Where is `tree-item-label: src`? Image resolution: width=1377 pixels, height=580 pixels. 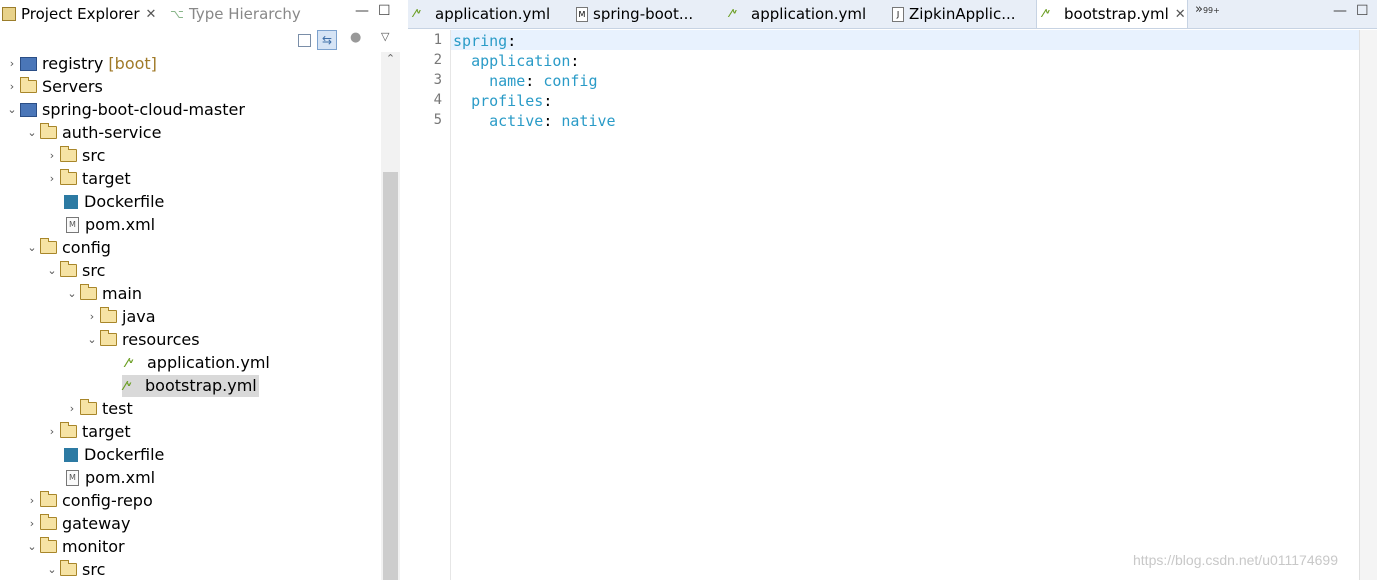
tree-item-label: src is located at coordinates (94, 270).